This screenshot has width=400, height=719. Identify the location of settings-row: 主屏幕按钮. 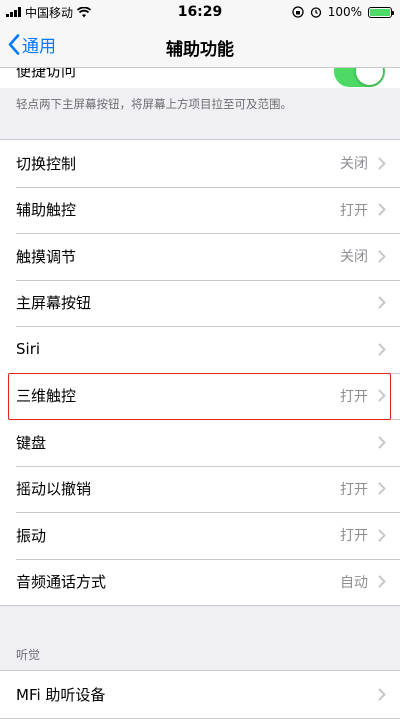
(200, 303).